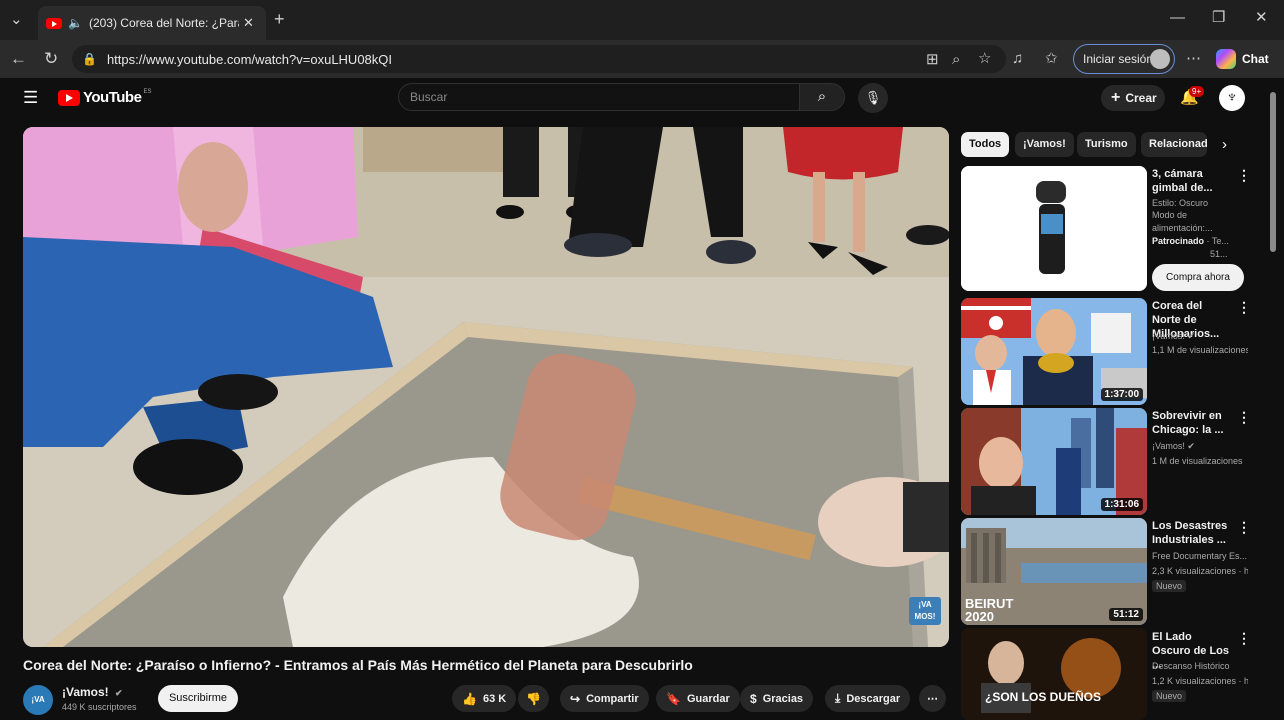 This screenshot has height=720, width=1284. I want to click on thumbnail-overlay-text: BEIRUT 2020, so click(989, 610).